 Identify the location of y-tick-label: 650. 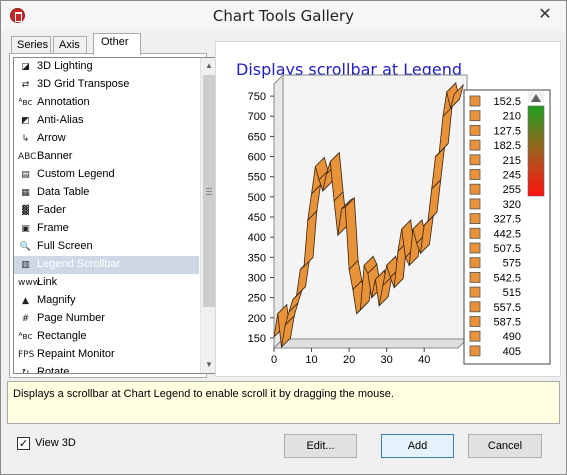
(257, 137).